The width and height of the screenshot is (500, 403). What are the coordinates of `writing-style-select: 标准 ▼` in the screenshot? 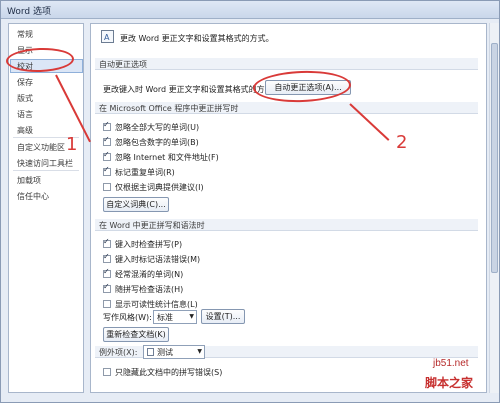 It's located at (175, 317).